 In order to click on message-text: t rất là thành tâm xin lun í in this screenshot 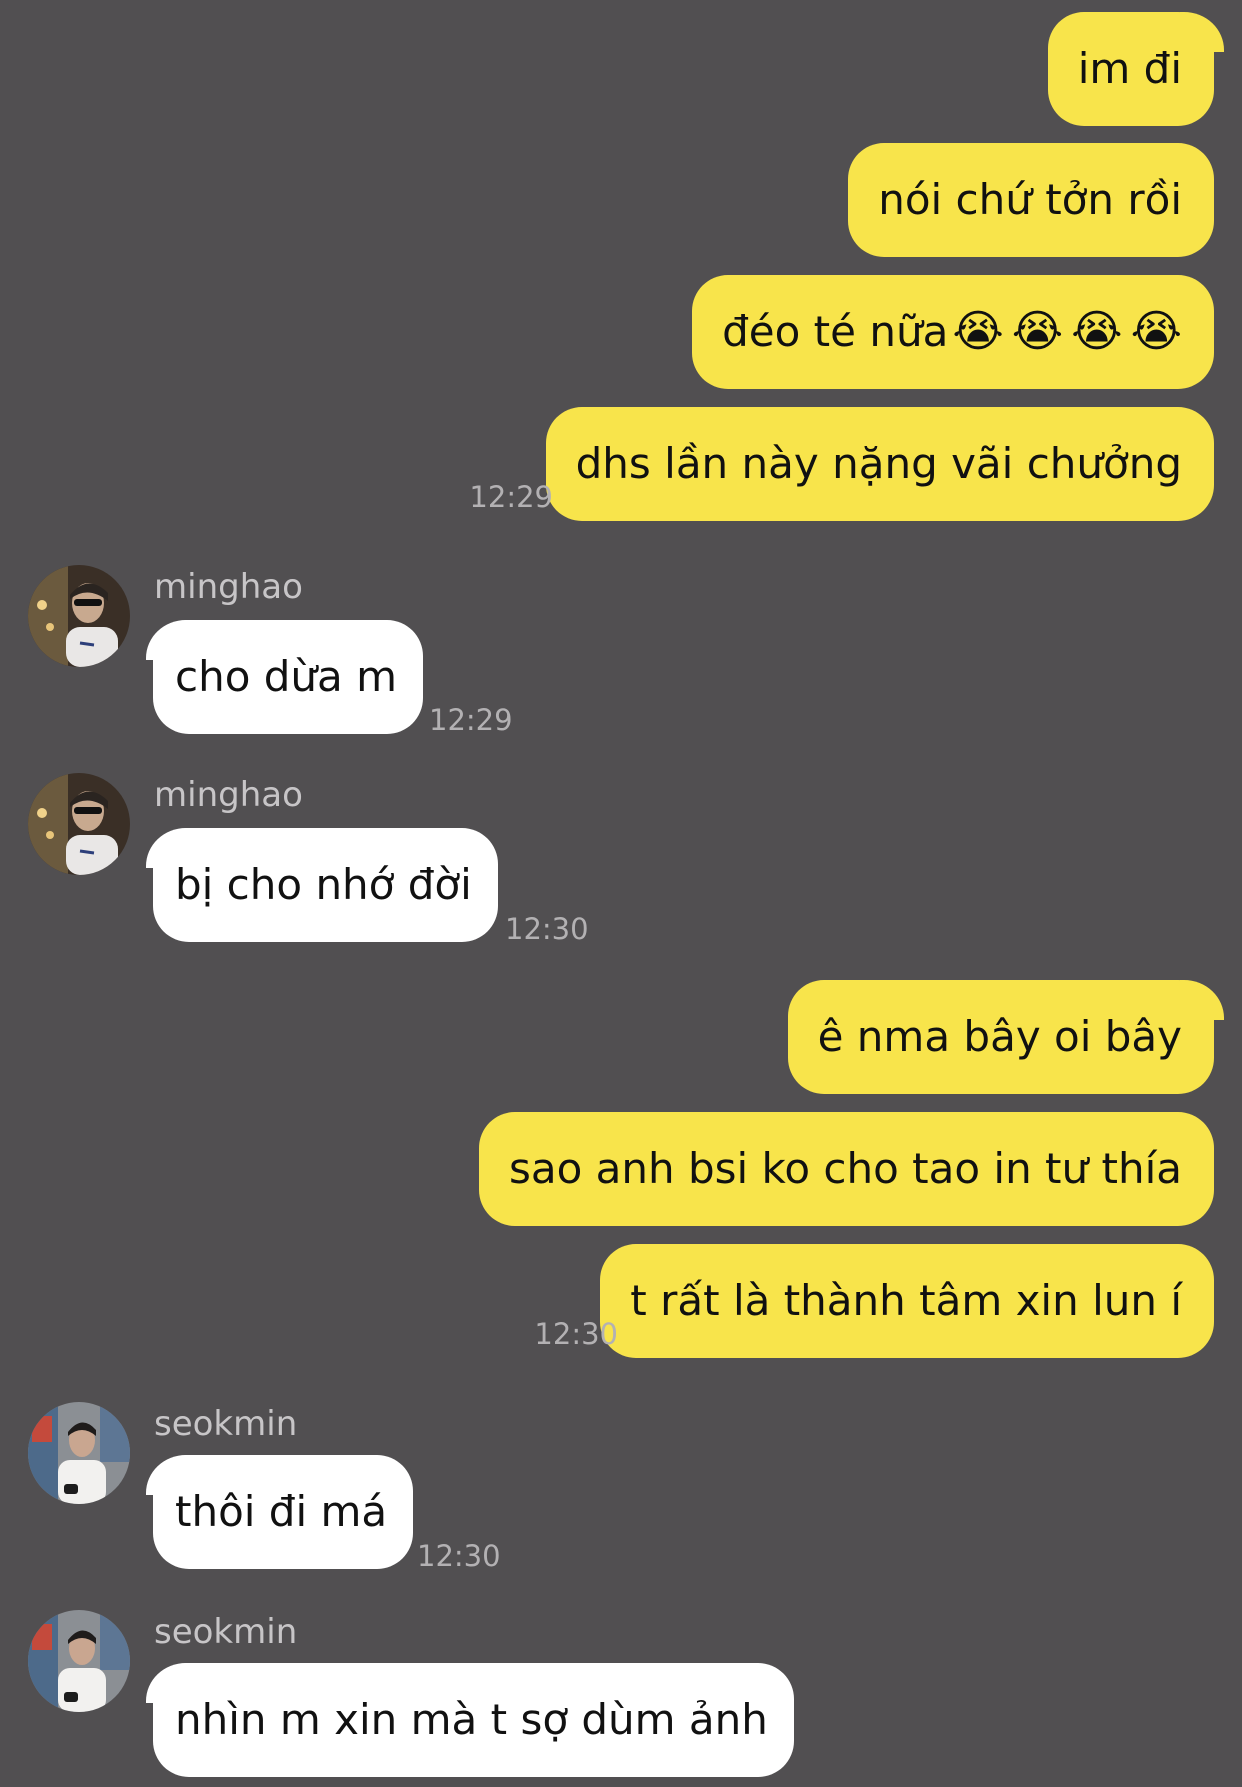, I will do `click(906, 1300)`.